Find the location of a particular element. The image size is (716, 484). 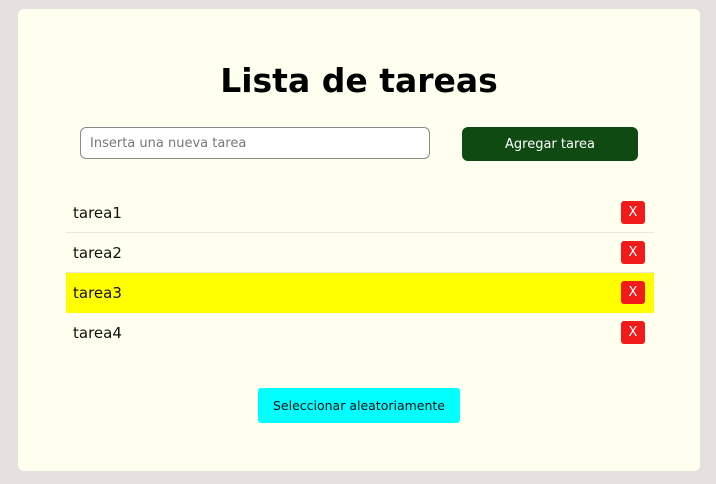

task-item: tarea2 X is located at coordinates (360, 253).